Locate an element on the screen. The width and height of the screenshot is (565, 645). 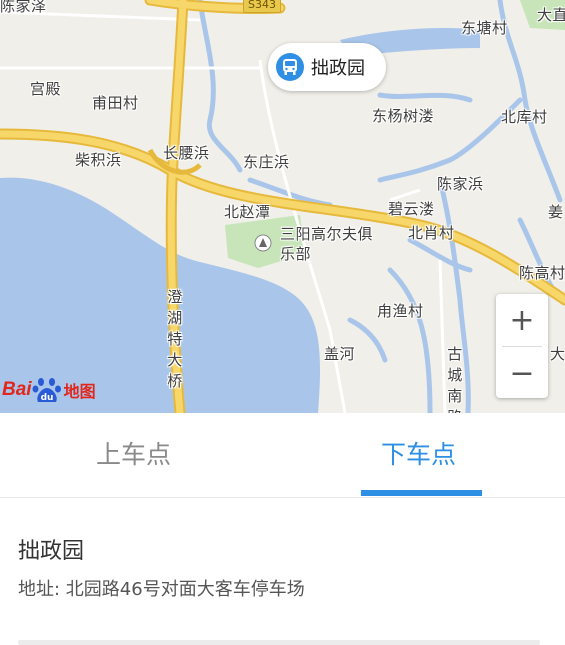
zoom-out-button: − is located at coordinates (522, 373).